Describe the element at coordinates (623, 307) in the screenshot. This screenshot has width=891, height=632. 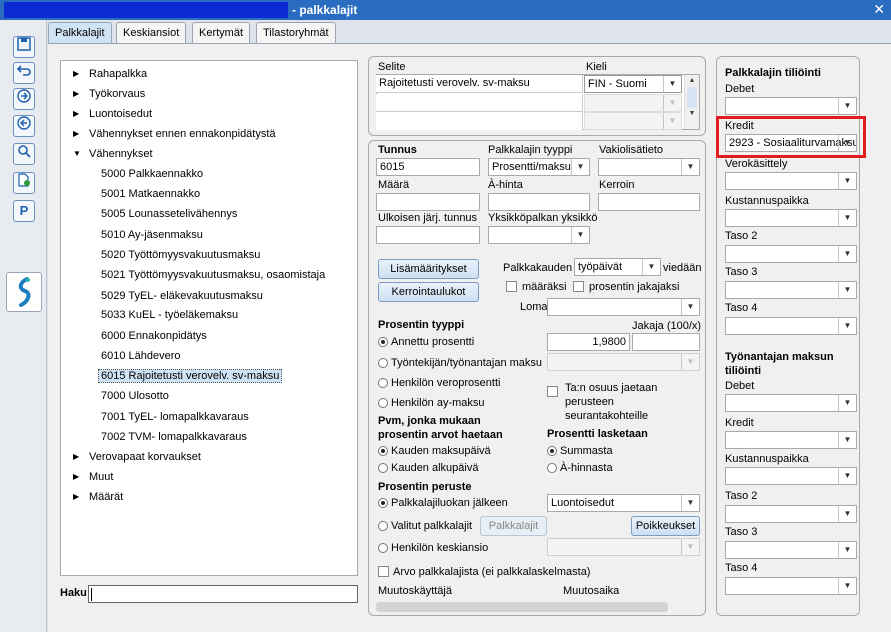
I see `loma-select: ▼` at that location.